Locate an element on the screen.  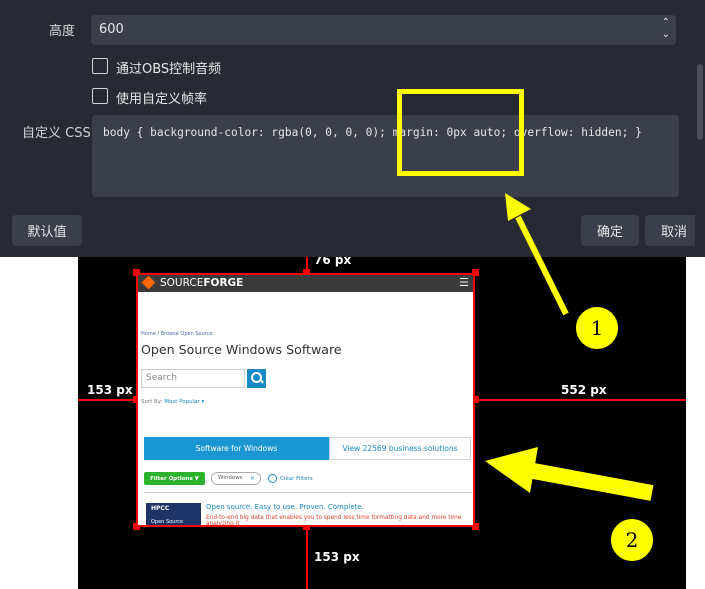
height-label: 高度 is located at coordinates (61, 31).